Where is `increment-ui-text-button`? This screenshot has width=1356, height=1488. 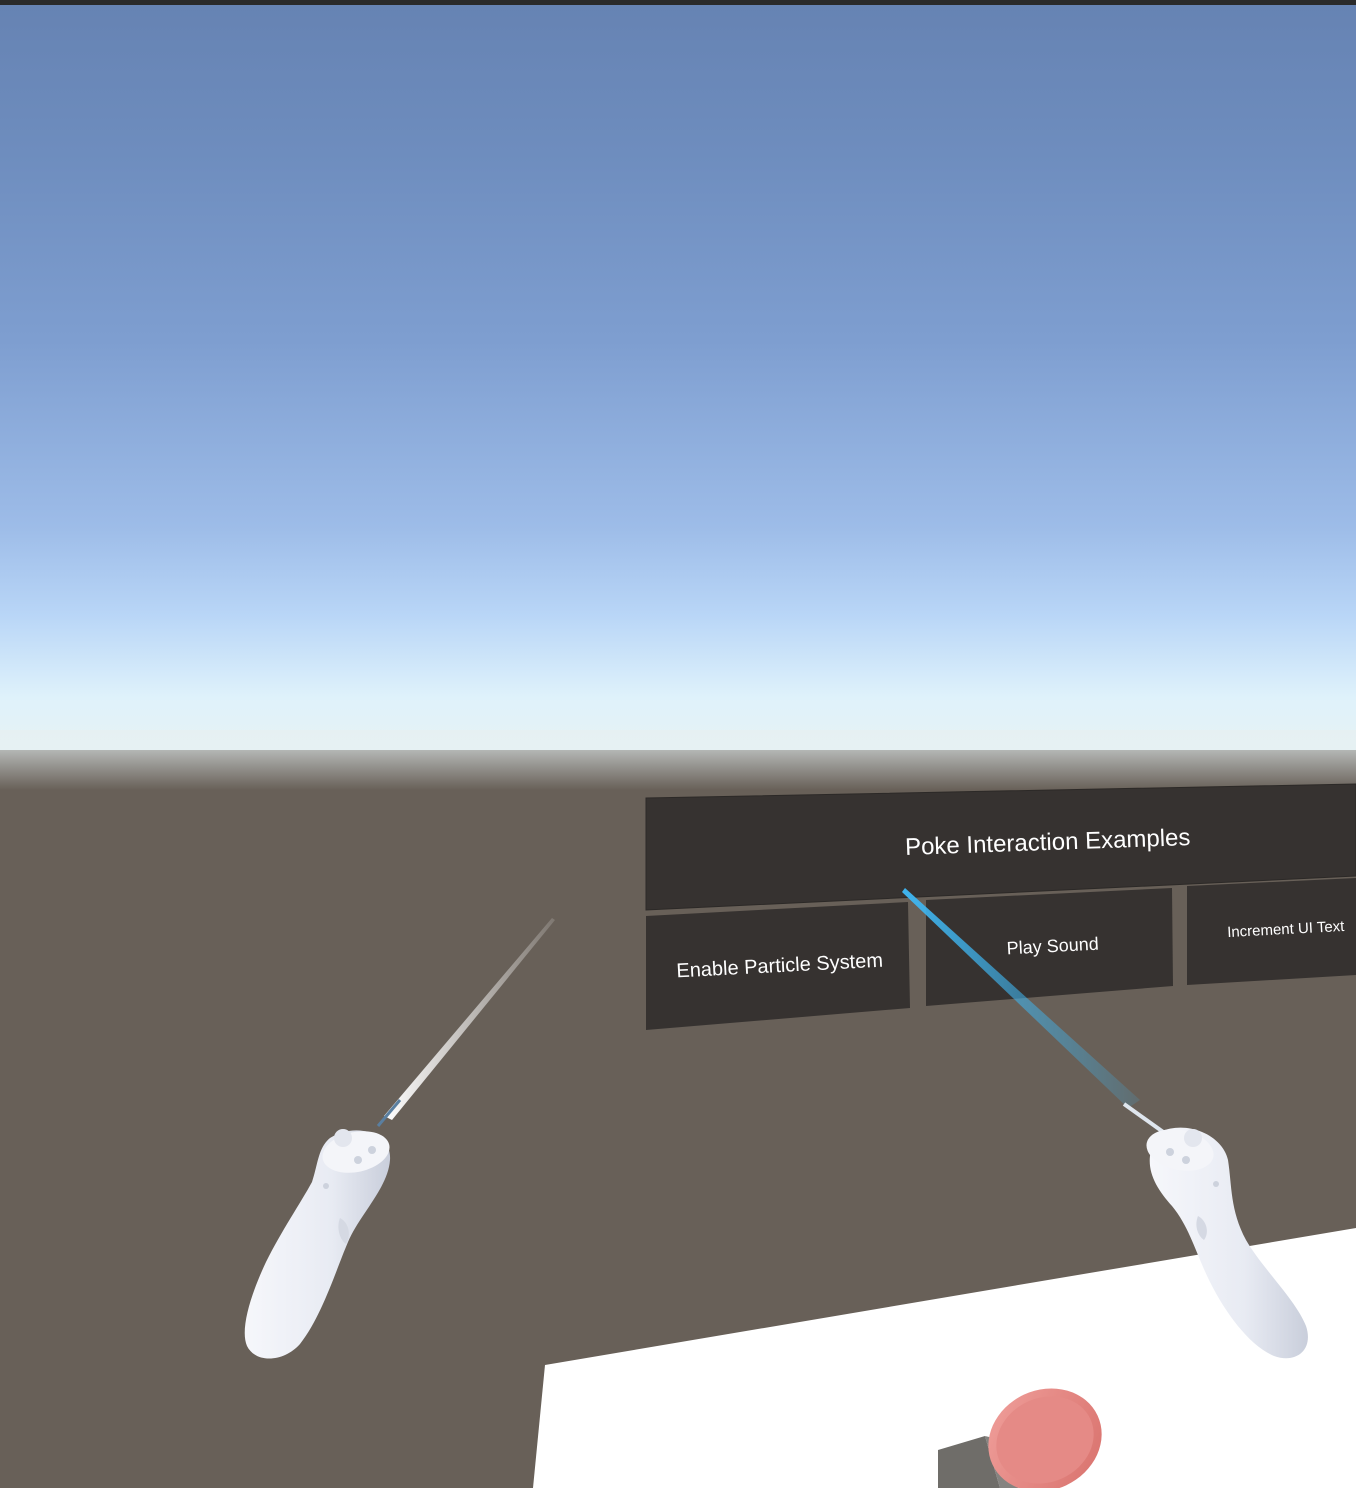
increment-ui-text-button is located at coordinates (1271, 932).